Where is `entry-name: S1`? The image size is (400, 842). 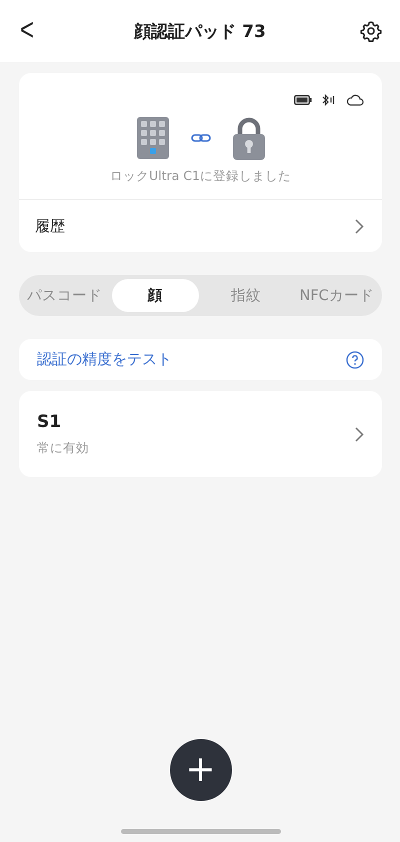
entry-name: S1 is located at coordinates (49, 422).